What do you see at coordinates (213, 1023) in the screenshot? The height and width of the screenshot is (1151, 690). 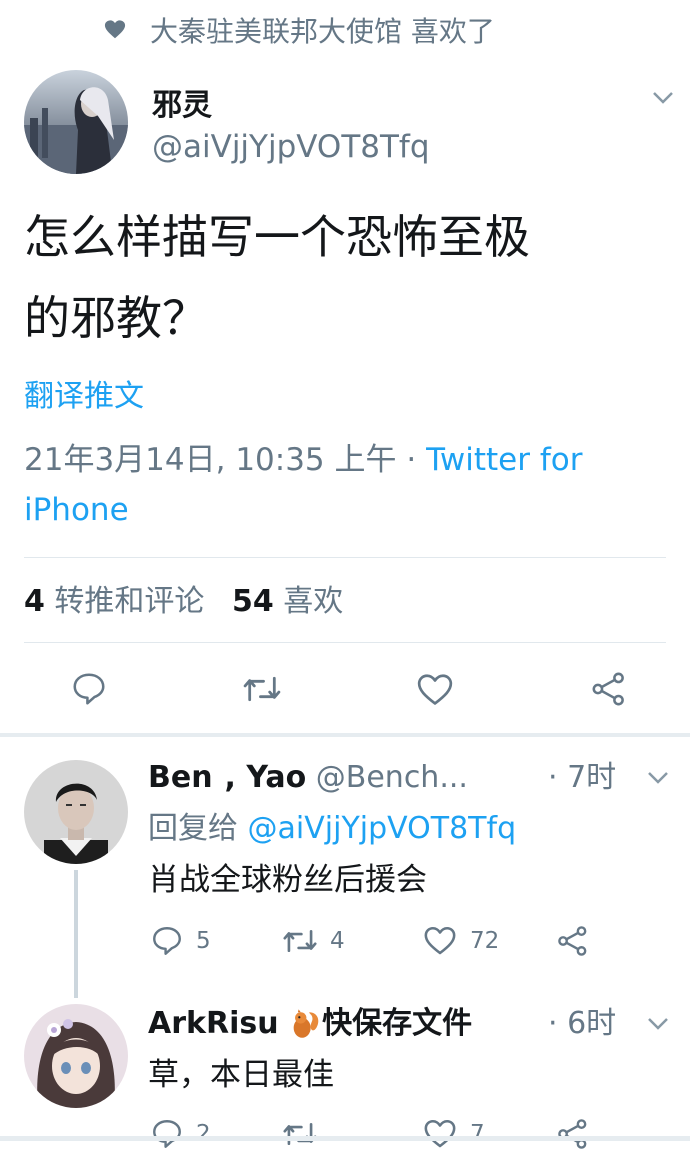 I see `reply-display-name: ArkRisu` at bounding box center [213, 1023].